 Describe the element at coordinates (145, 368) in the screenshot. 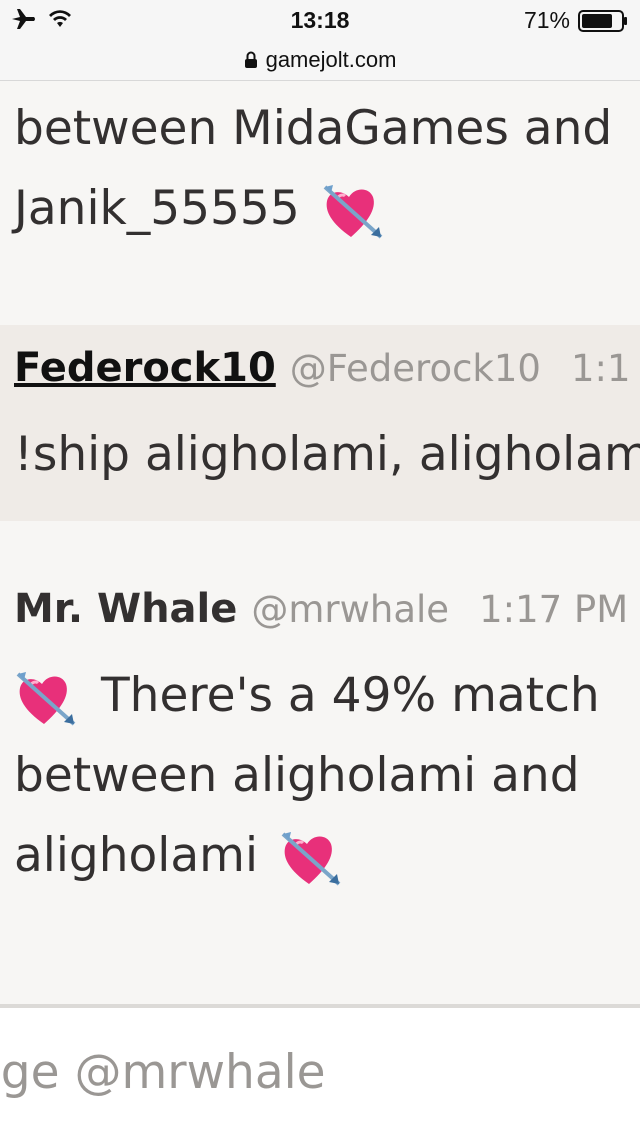

I see `author-link: Federock10` at that location.